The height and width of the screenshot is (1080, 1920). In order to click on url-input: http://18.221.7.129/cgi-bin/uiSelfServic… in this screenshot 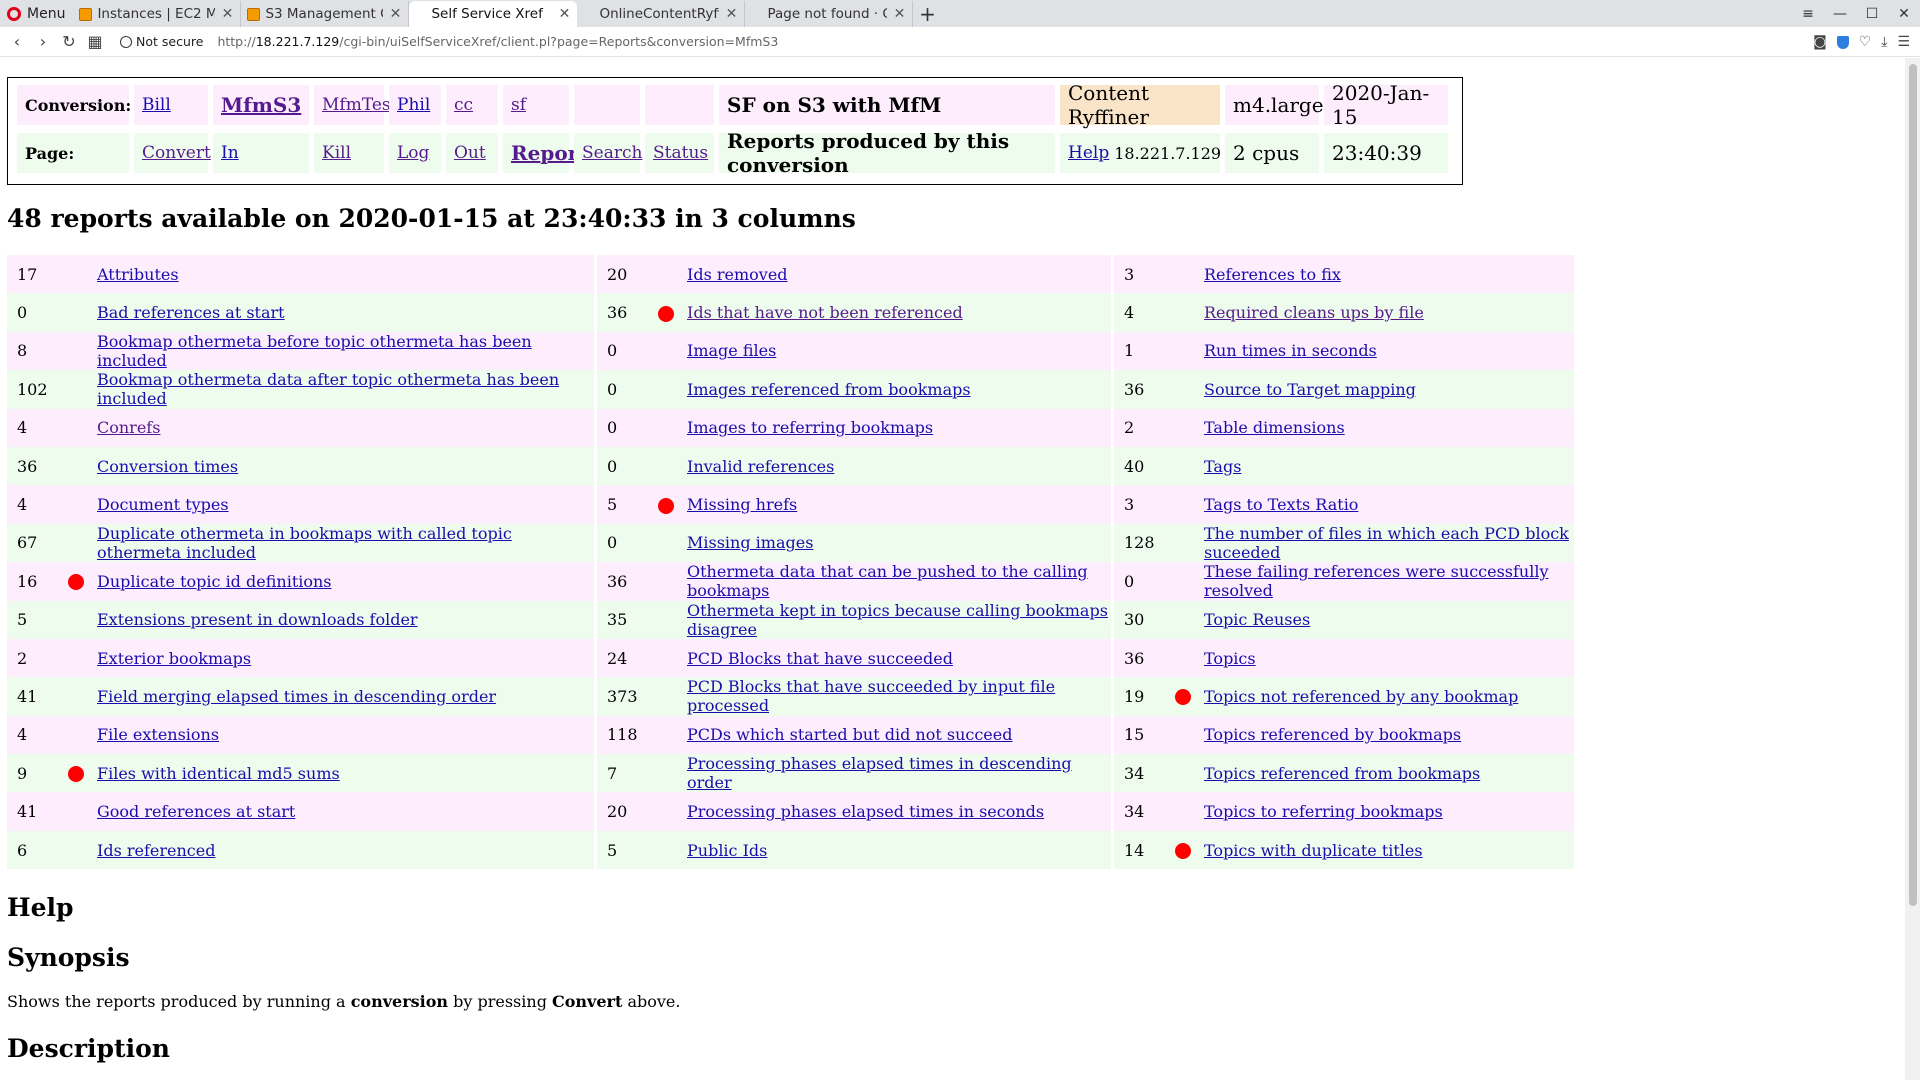, I will do `click(497, 41)`.